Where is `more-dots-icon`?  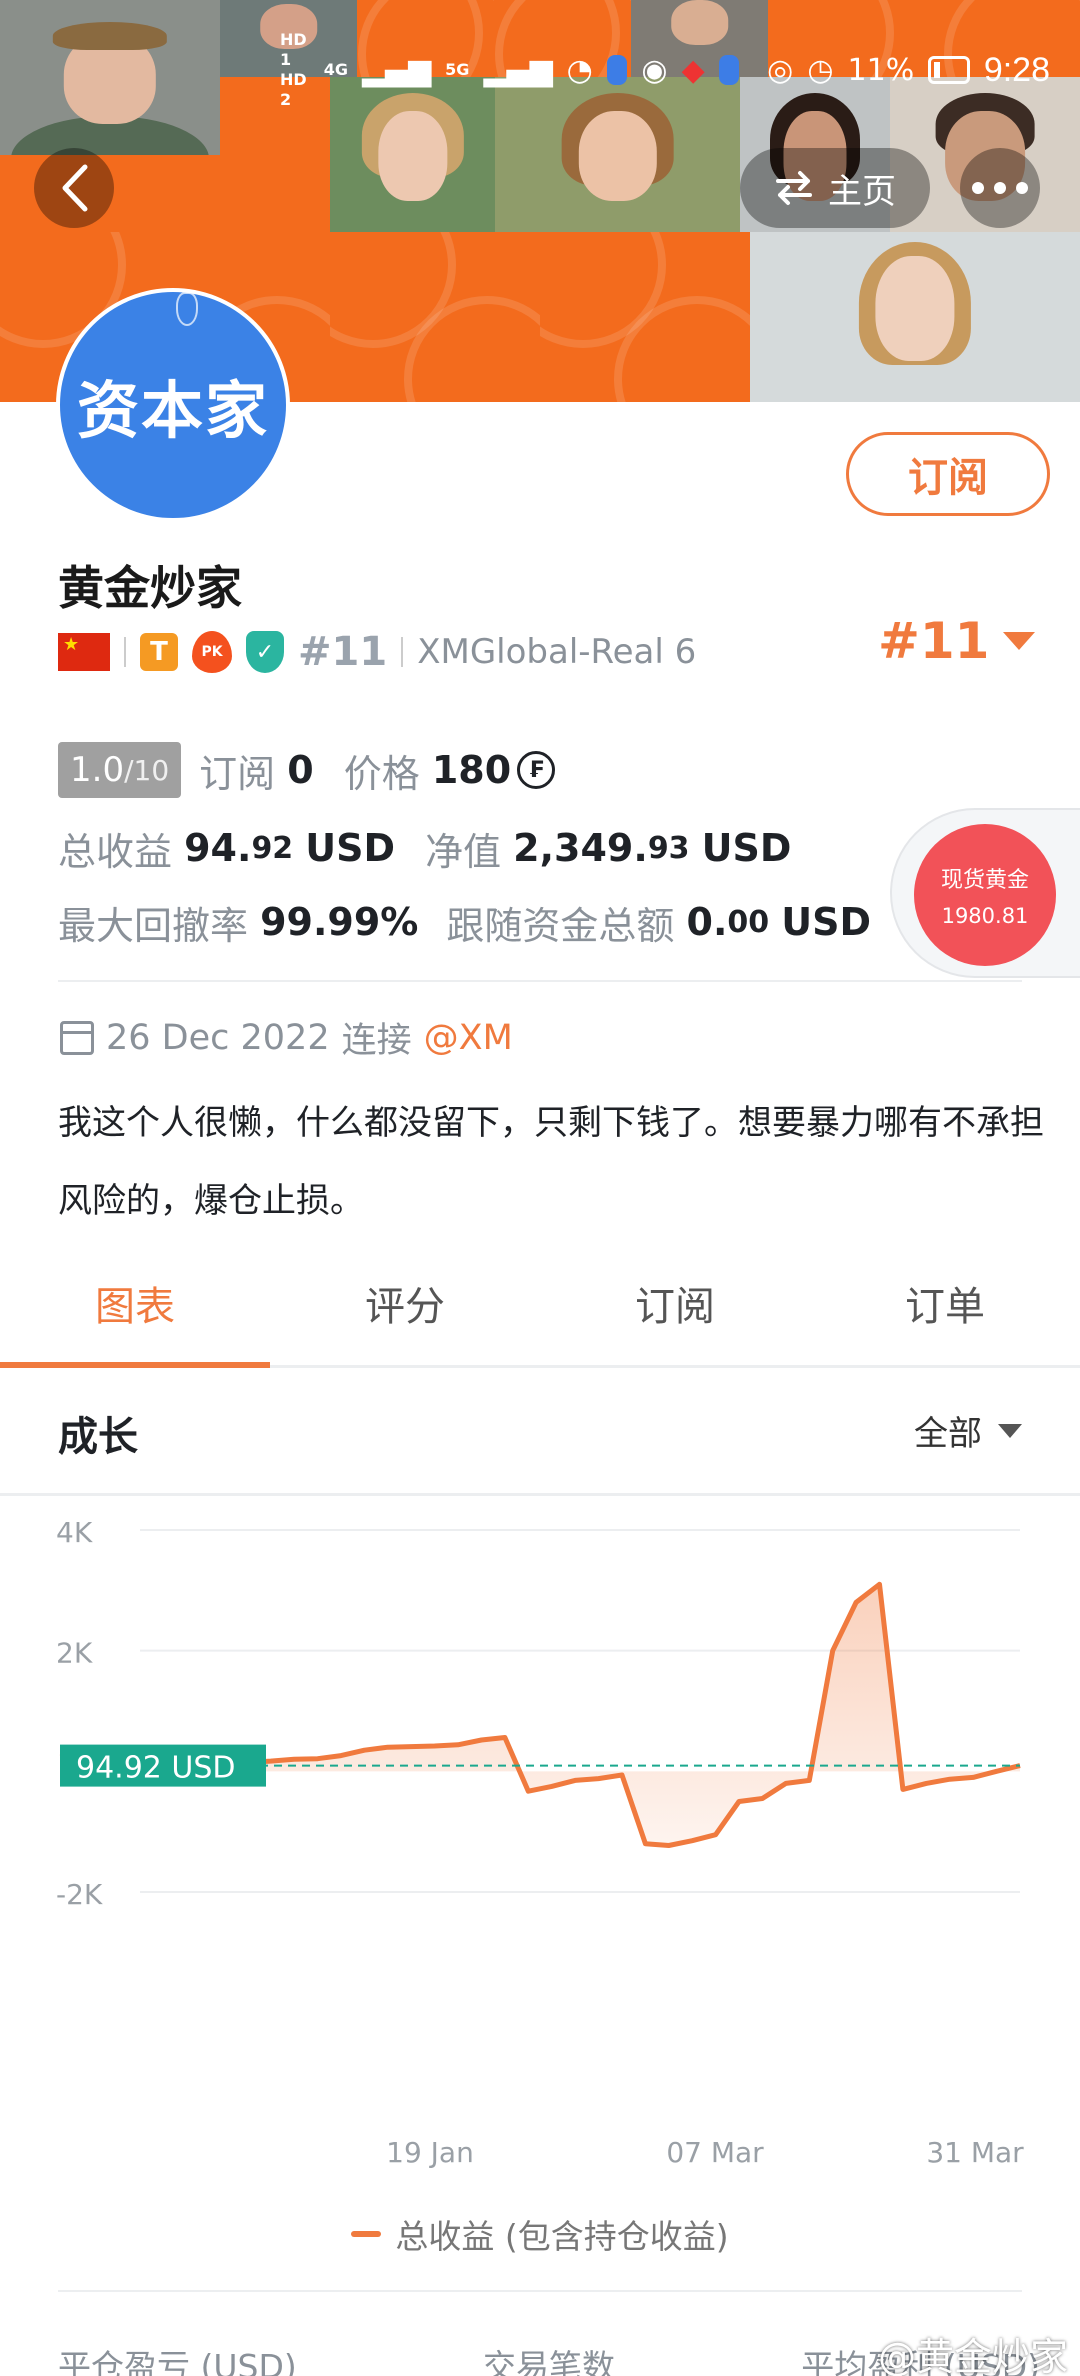 more-dots-icon is located at coordinates (1000, 188).